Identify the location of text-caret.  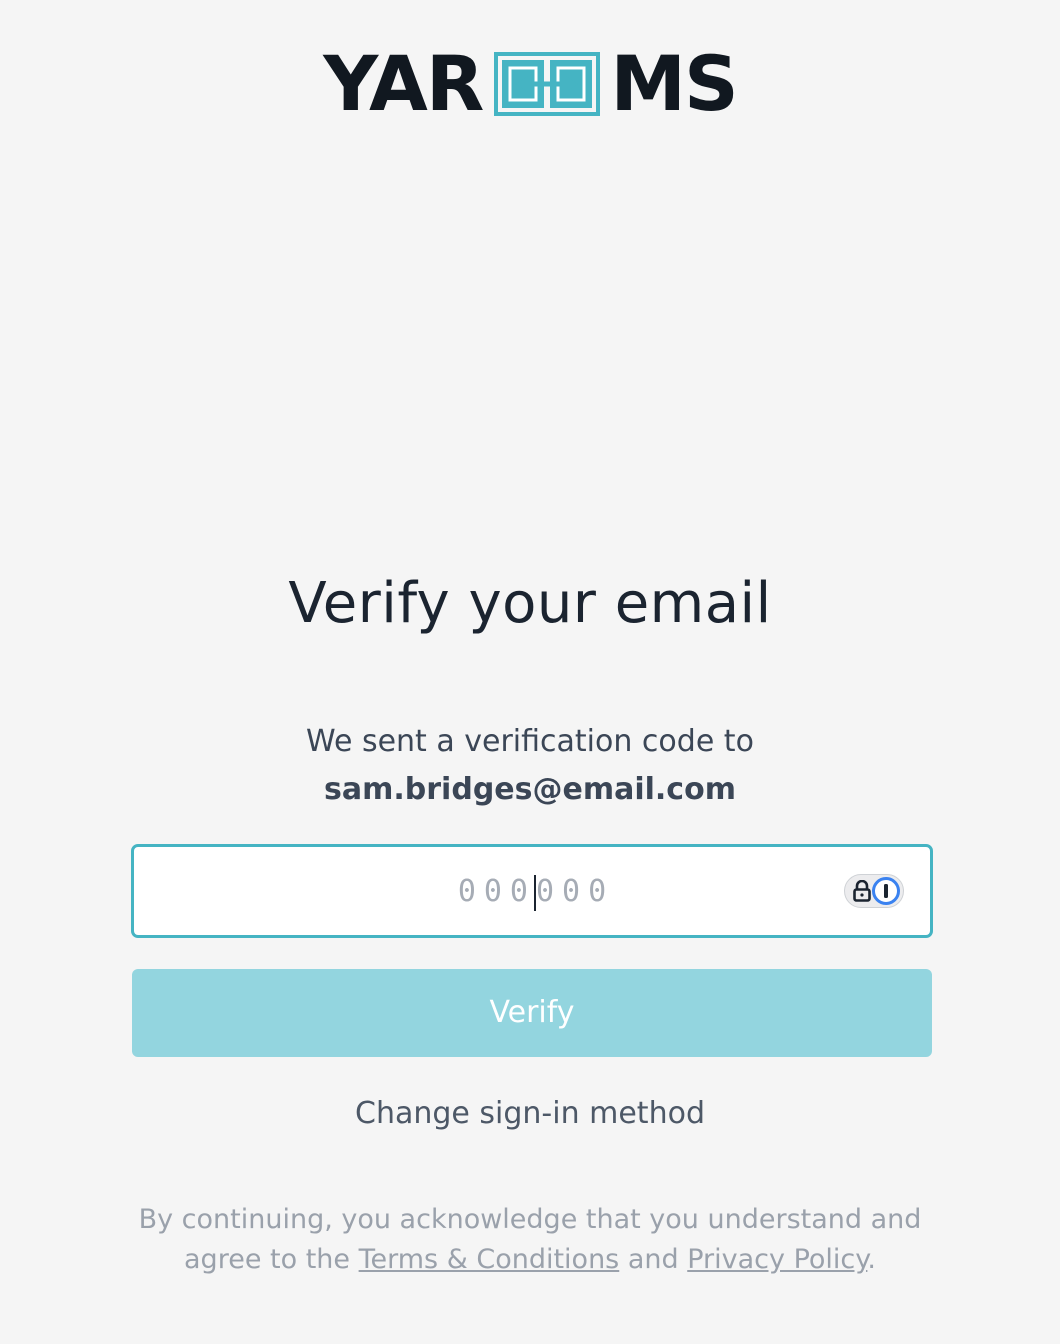
(535, 893).